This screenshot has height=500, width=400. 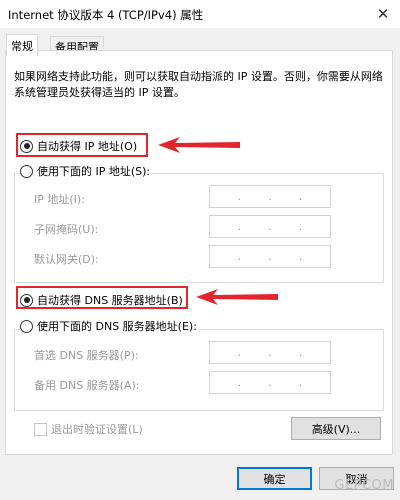 What do you see at coordinates (82, 145) in the screenshot?
I see `annotation-box-auto-ip` at bounding box center [82, 145].